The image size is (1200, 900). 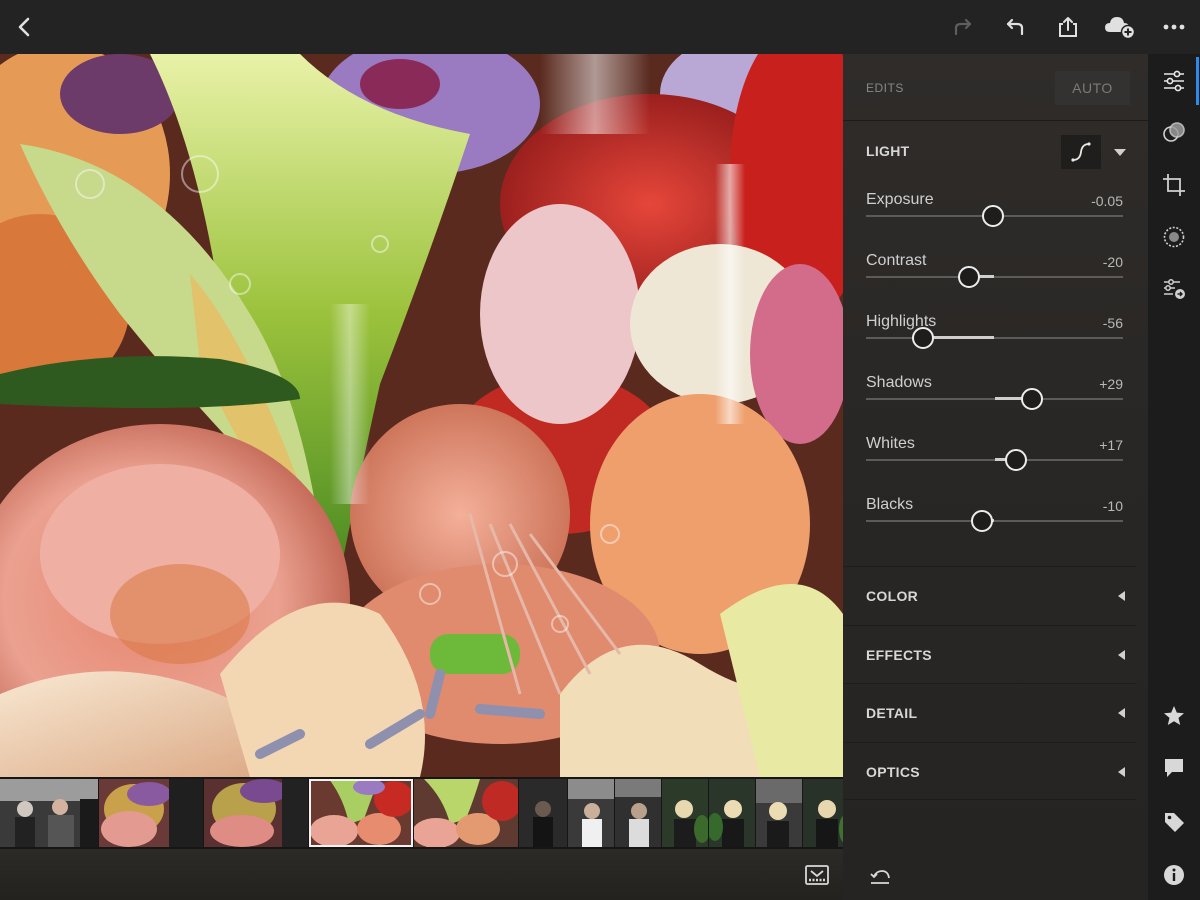 What do you see at coordinates (1174, 768) in the screenshot?
I see `comments-button` at bounding box center [1174, 768].